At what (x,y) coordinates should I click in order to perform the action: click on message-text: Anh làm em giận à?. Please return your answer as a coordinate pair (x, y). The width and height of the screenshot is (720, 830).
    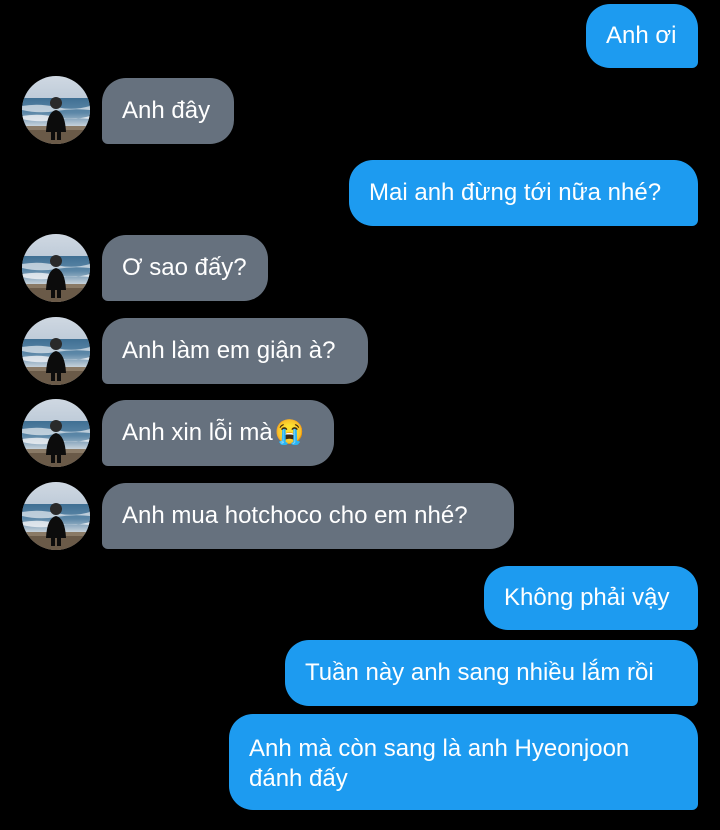
    Looking at the image, I should click on (229, 350).